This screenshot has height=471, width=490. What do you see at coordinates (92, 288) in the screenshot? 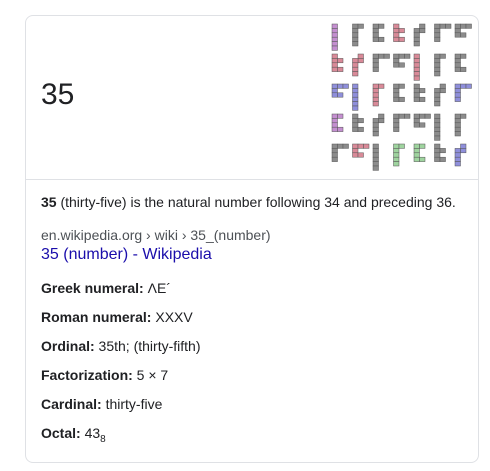
I see `fact-key: Greek numeral:` at bounding box center [92, 288].